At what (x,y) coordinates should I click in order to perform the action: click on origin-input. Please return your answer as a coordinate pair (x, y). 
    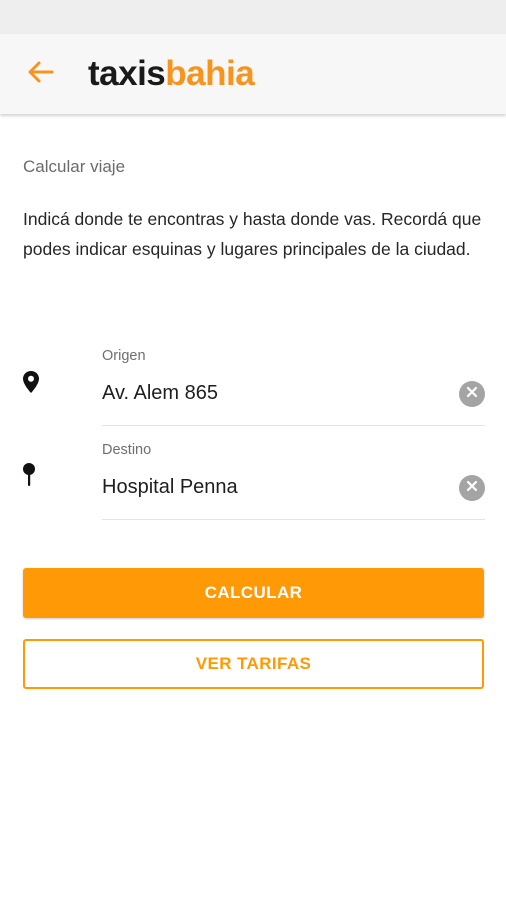
    Looking at the image, I should click on (272, 393).